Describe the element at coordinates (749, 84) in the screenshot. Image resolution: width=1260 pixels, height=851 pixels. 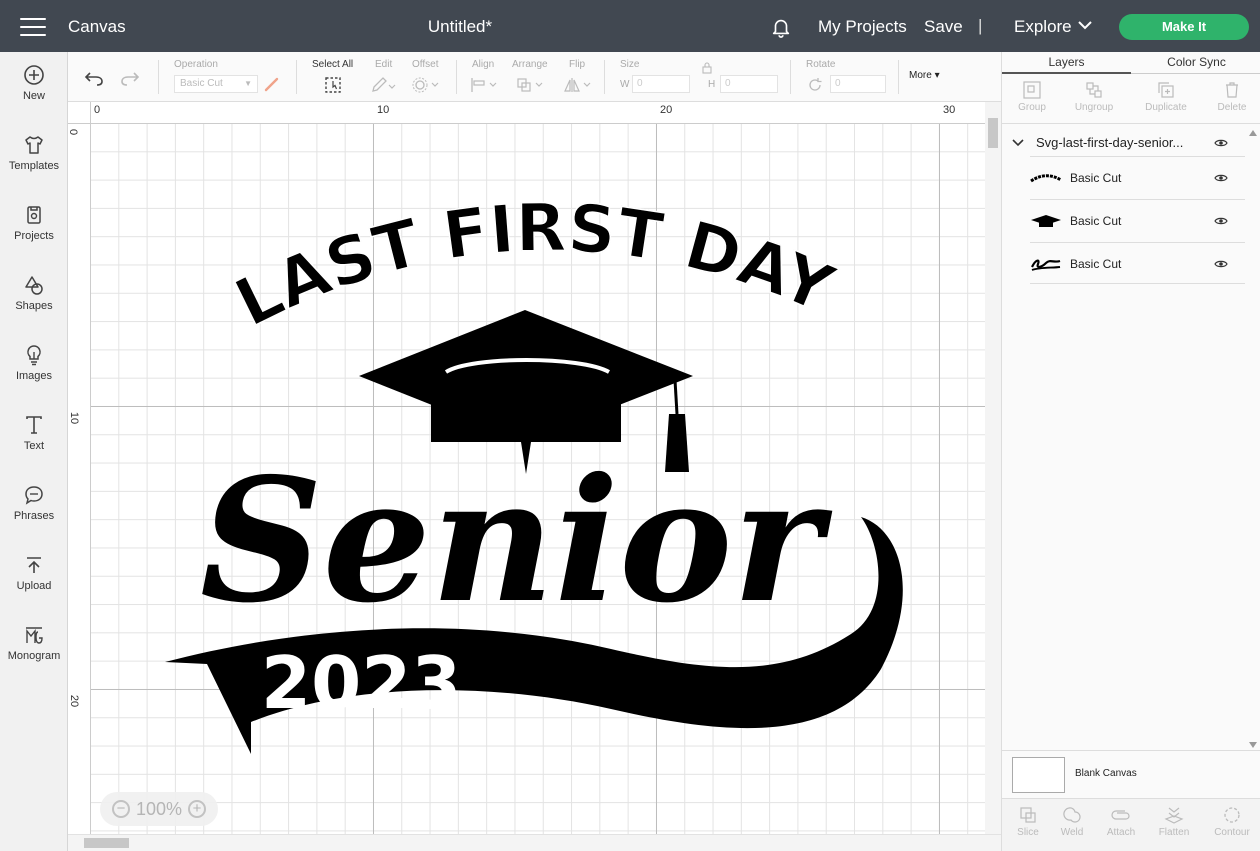
I see `height-input: 0` at that location.